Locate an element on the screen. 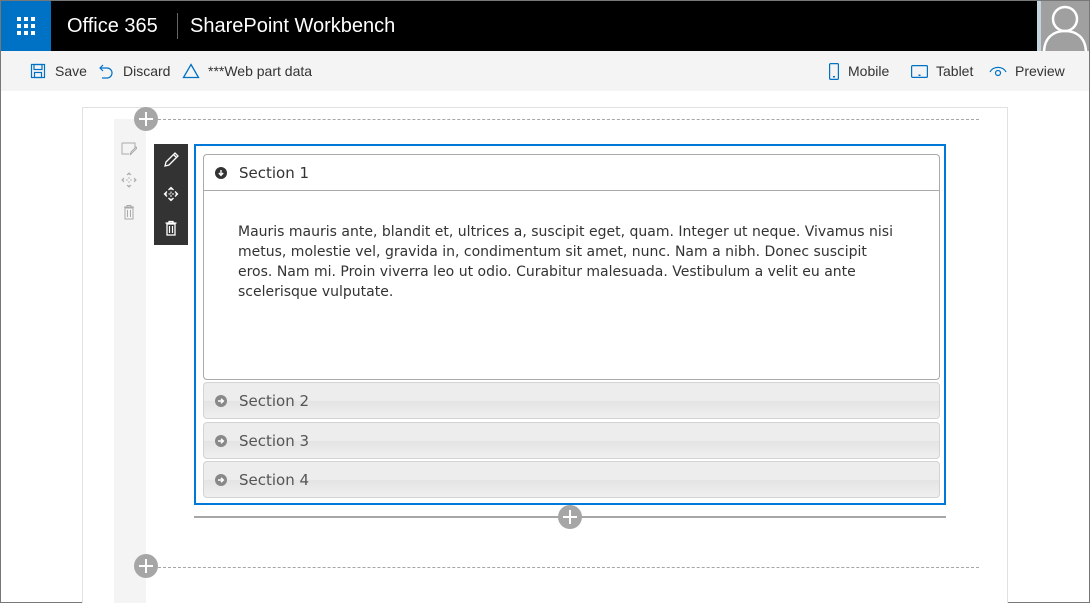  person-icon is located at coordinates (1065, 28).